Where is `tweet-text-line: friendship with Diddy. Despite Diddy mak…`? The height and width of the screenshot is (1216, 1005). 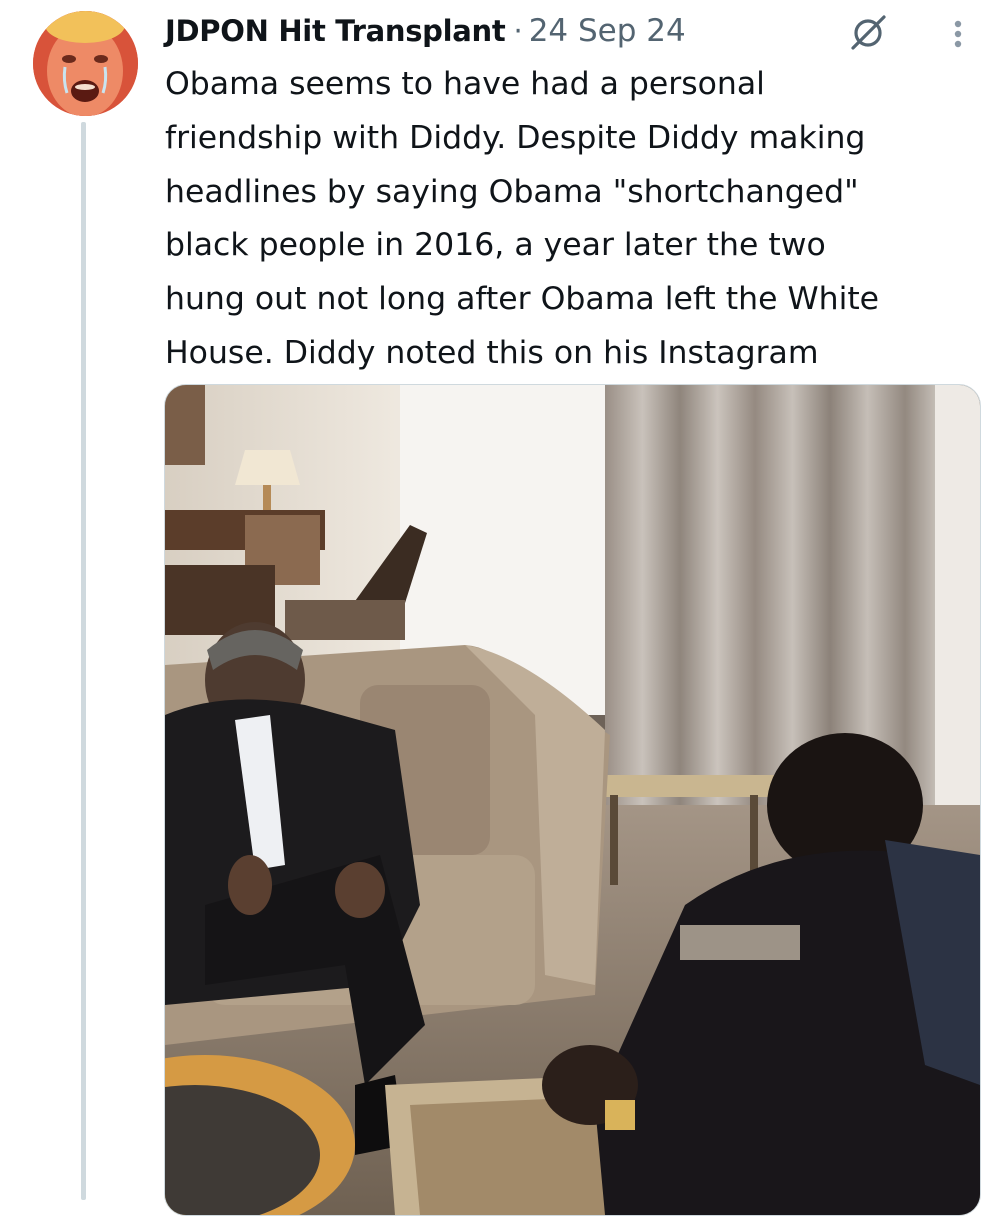
tweet-text-line: friendship with Diddy. Despite Diddy mak… is located at coordinates (515, 137).